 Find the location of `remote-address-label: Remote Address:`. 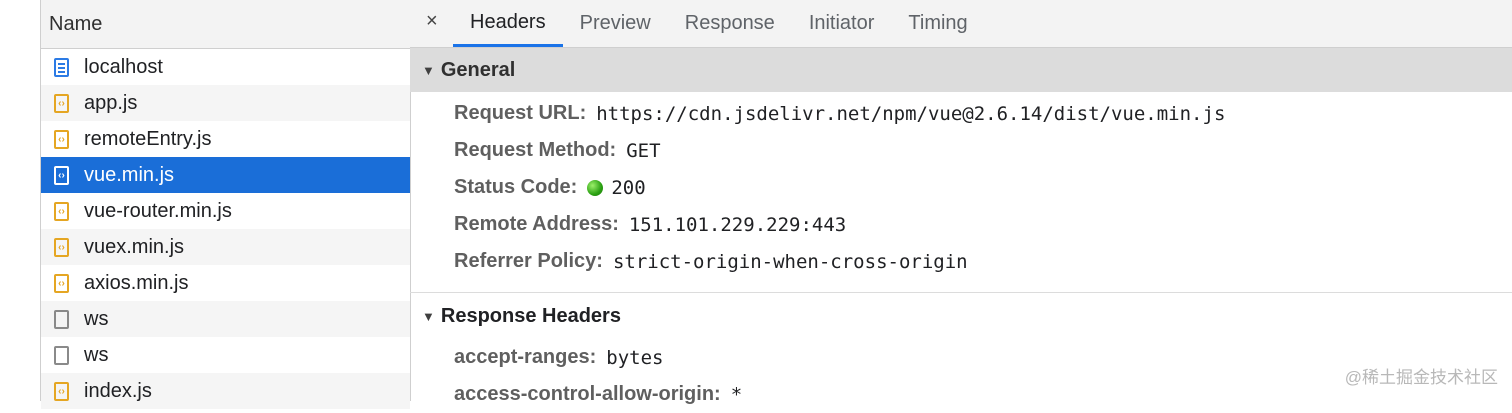

remote-address-label: Remote Address: is located at coordinates (536, 224).